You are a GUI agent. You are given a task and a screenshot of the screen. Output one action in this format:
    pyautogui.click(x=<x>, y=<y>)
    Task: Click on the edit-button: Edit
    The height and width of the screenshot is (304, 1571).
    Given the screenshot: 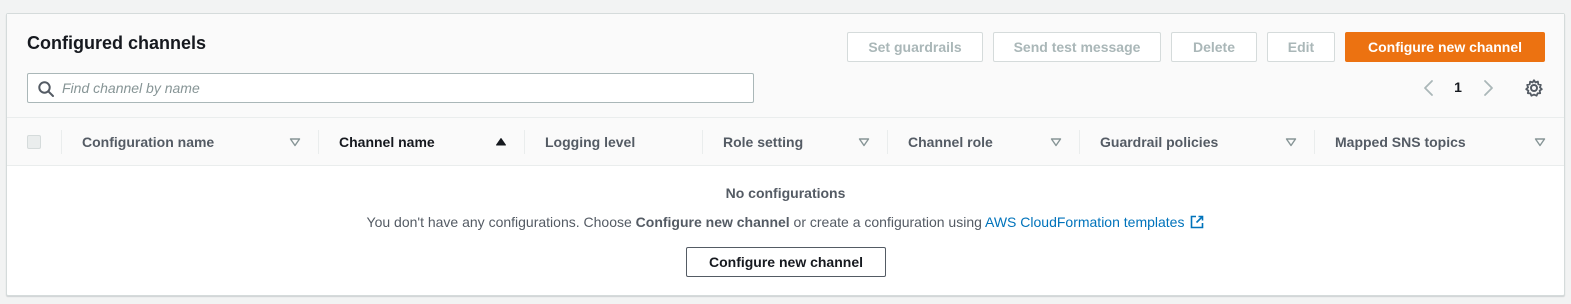 What is the action you would take?
    pyautogui.click(x=1301, y=47)
    